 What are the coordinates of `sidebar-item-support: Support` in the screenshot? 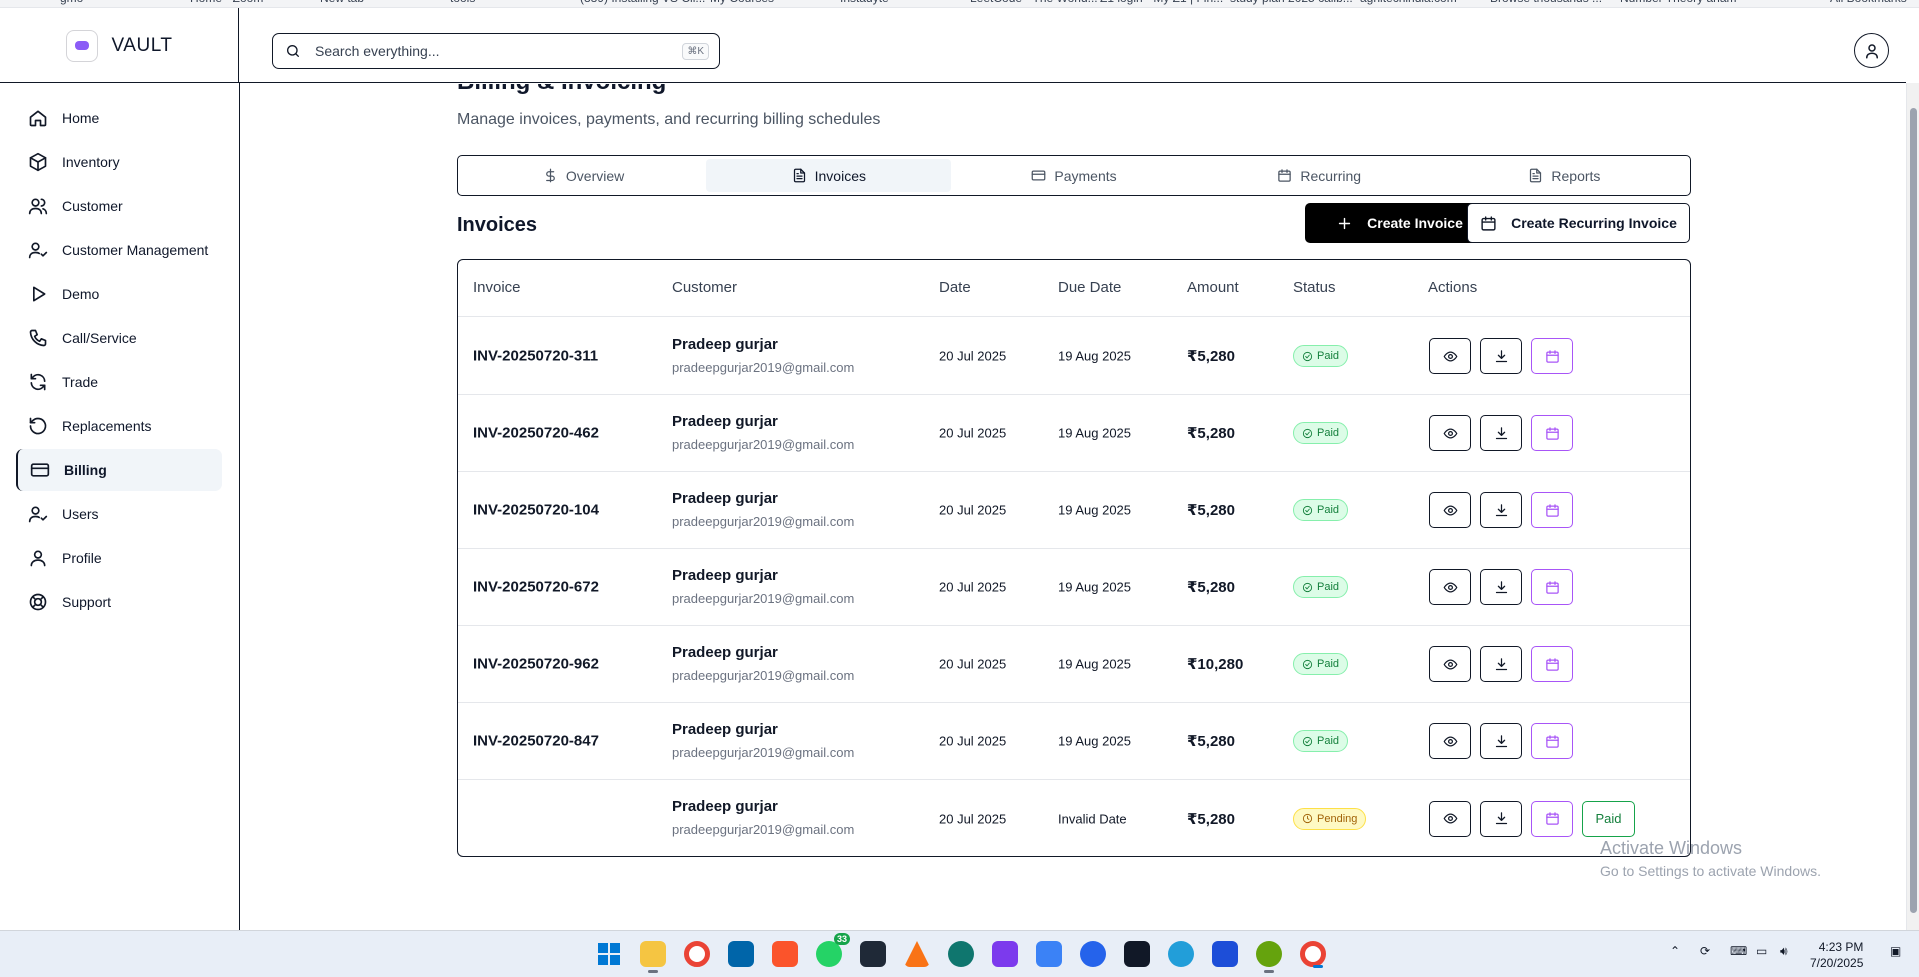 It's located at (119, 602).